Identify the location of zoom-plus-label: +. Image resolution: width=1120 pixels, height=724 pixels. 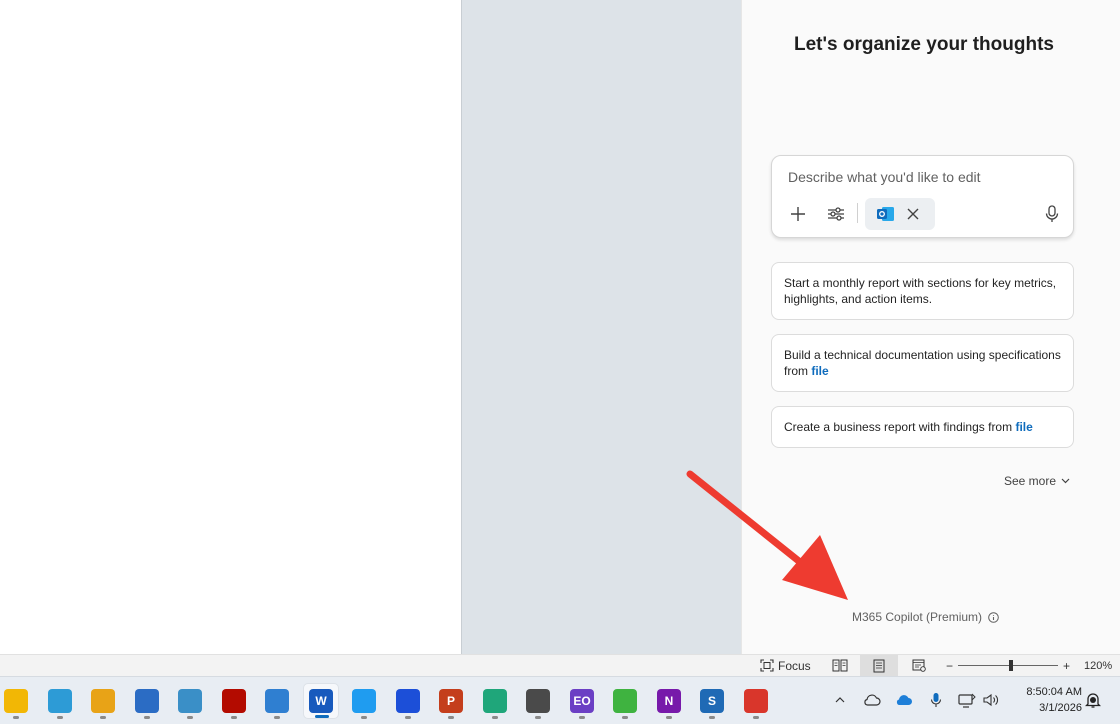
(1067, 665).